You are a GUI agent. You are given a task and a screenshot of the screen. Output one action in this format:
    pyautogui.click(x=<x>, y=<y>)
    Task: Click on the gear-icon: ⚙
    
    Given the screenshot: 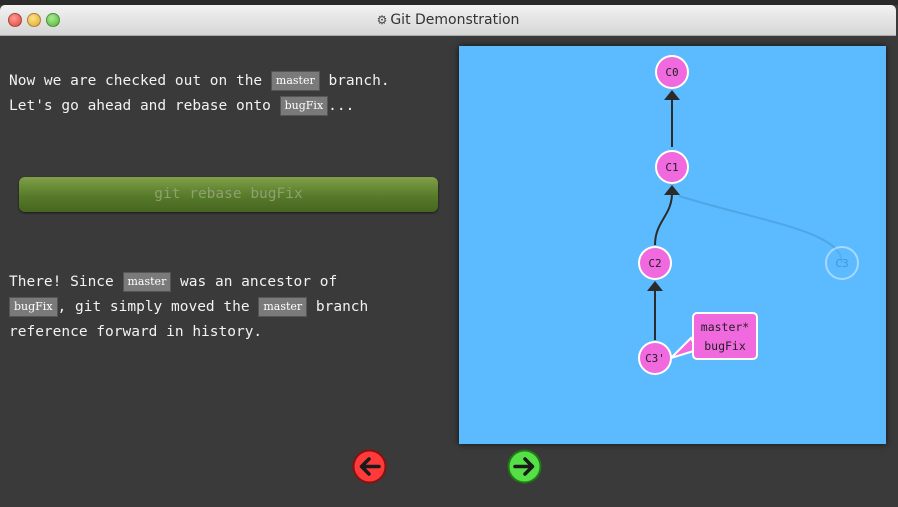 What is the action you would take?
    pyautogui.click(x=382, y=20)
    